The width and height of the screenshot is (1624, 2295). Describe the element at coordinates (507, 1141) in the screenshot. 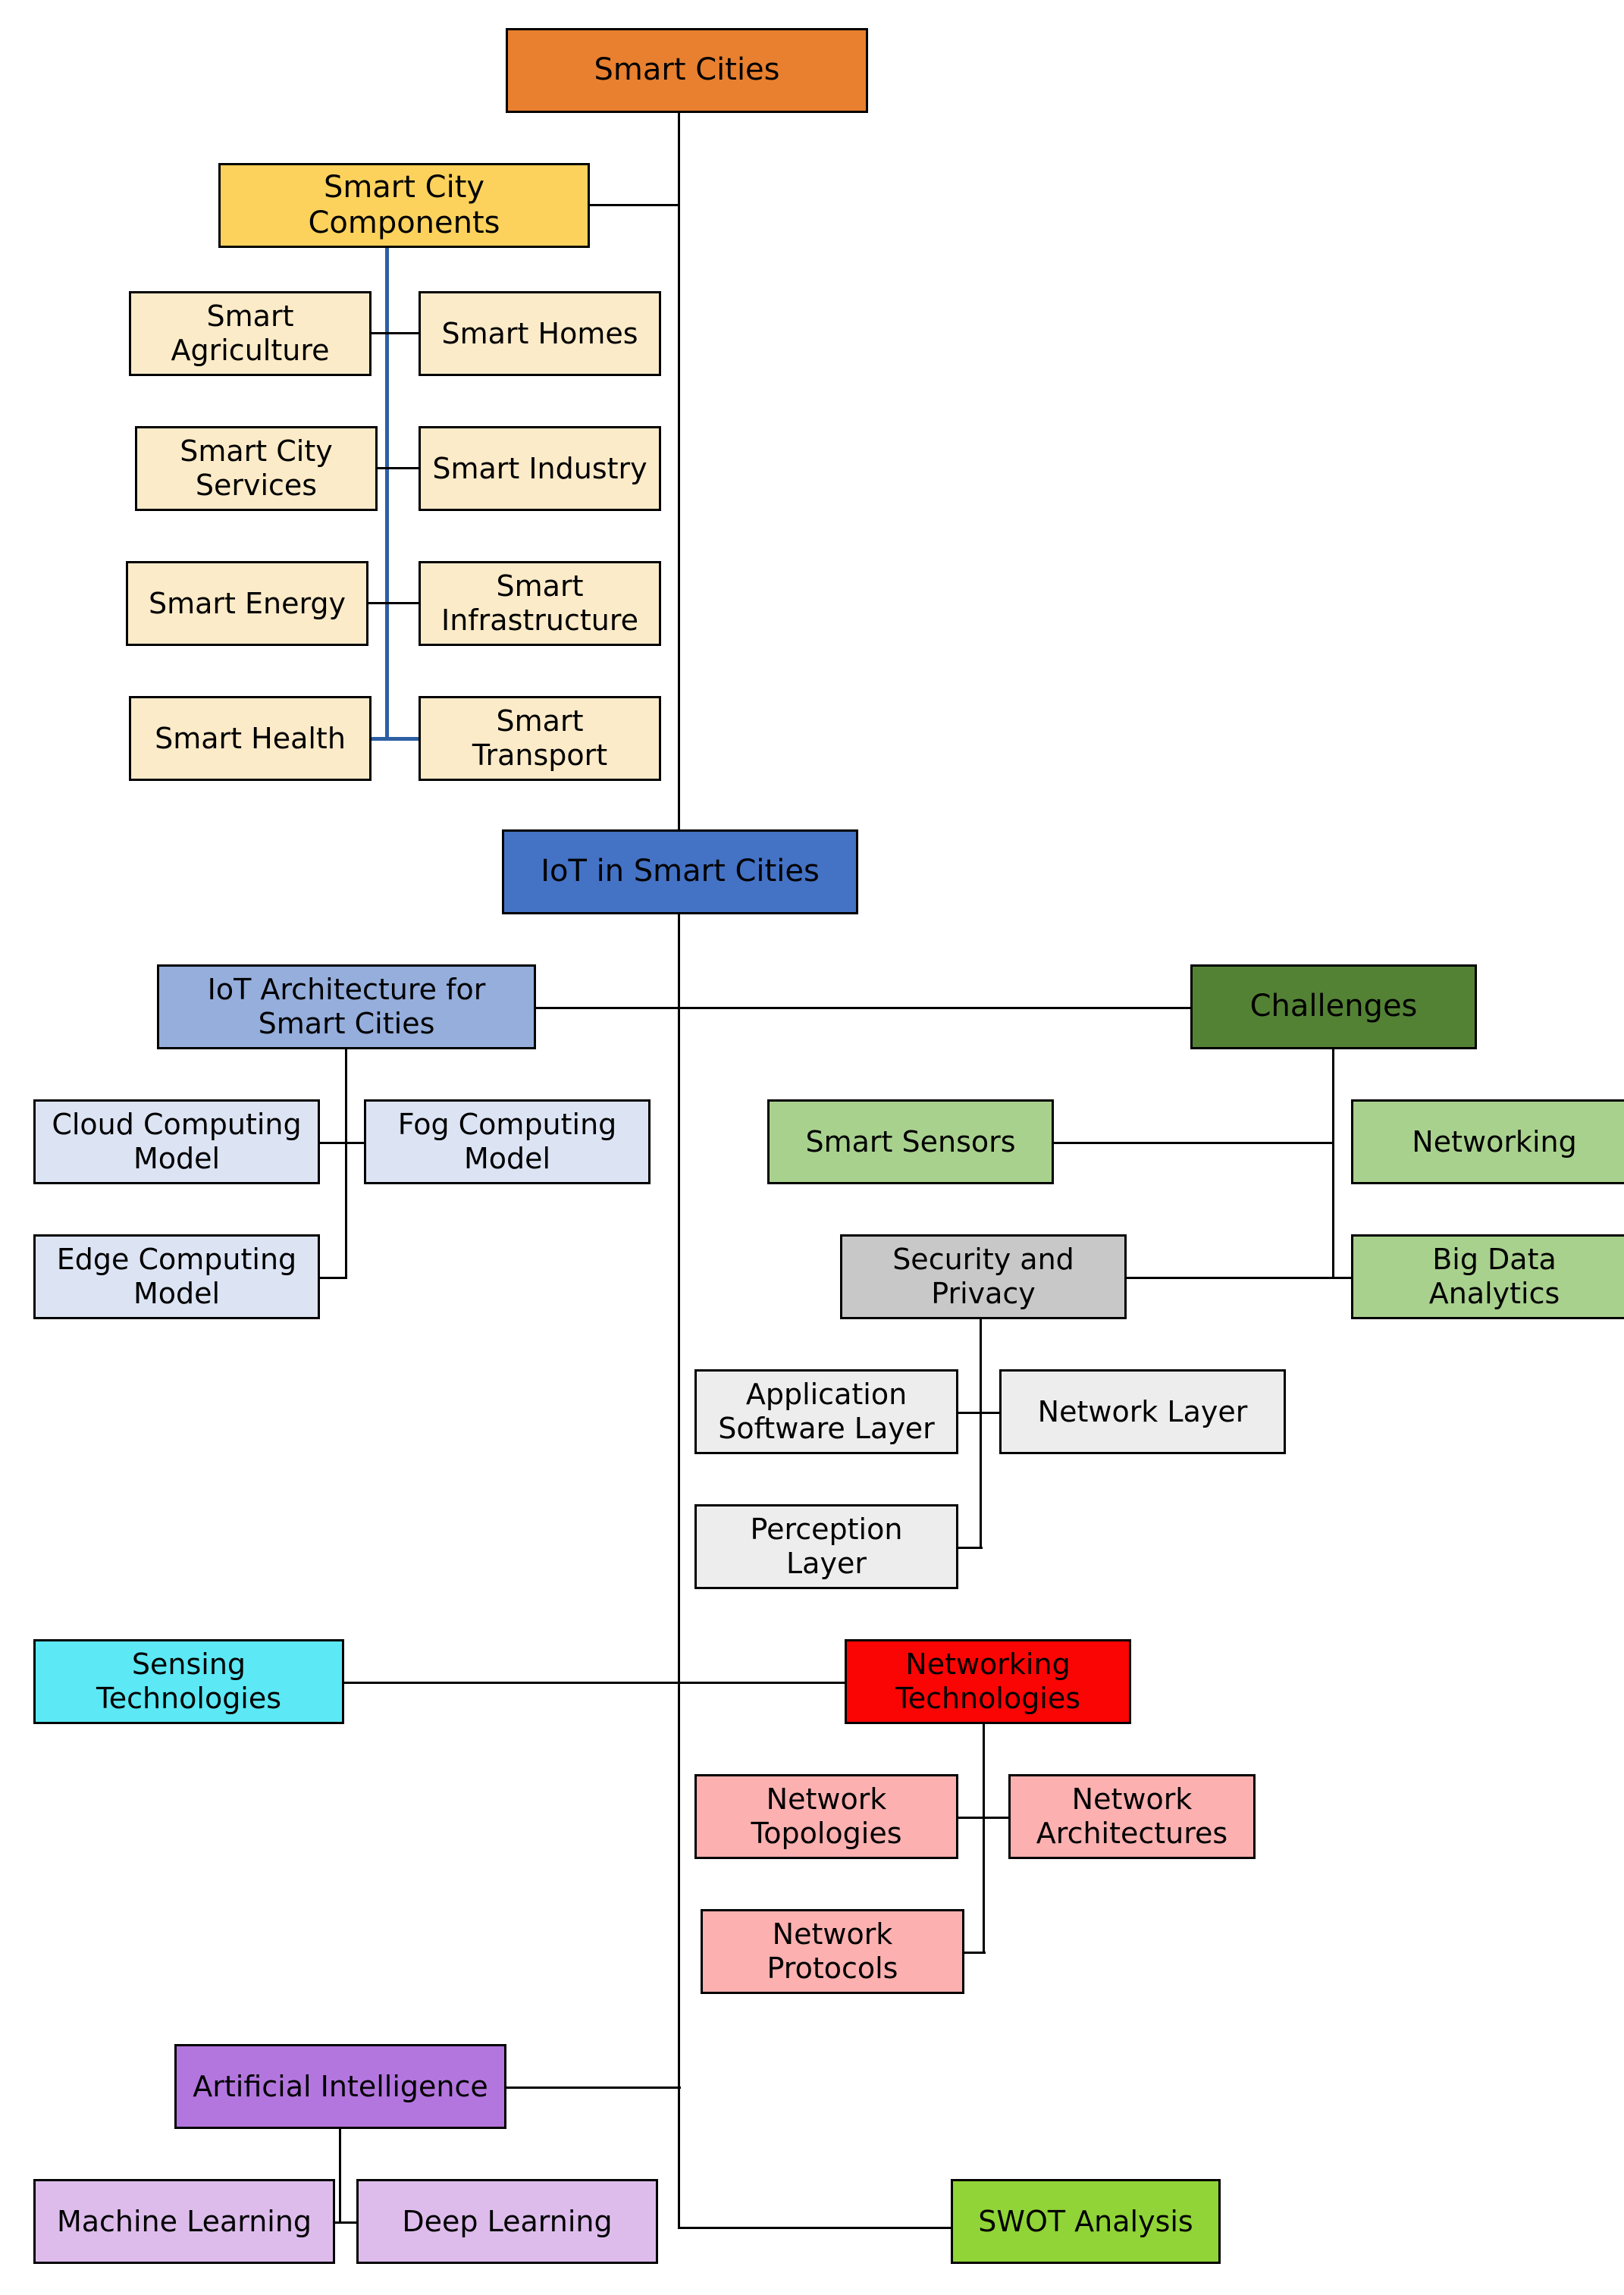

I see `node-fog-computing-model: Fog Computing Model` at that location.